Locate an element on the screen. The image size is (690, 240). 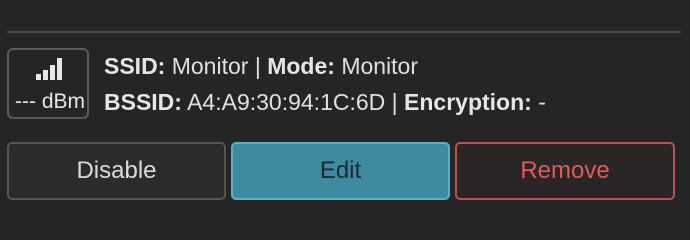
ssid-value: Monitor is located at coordinates (210, 66).